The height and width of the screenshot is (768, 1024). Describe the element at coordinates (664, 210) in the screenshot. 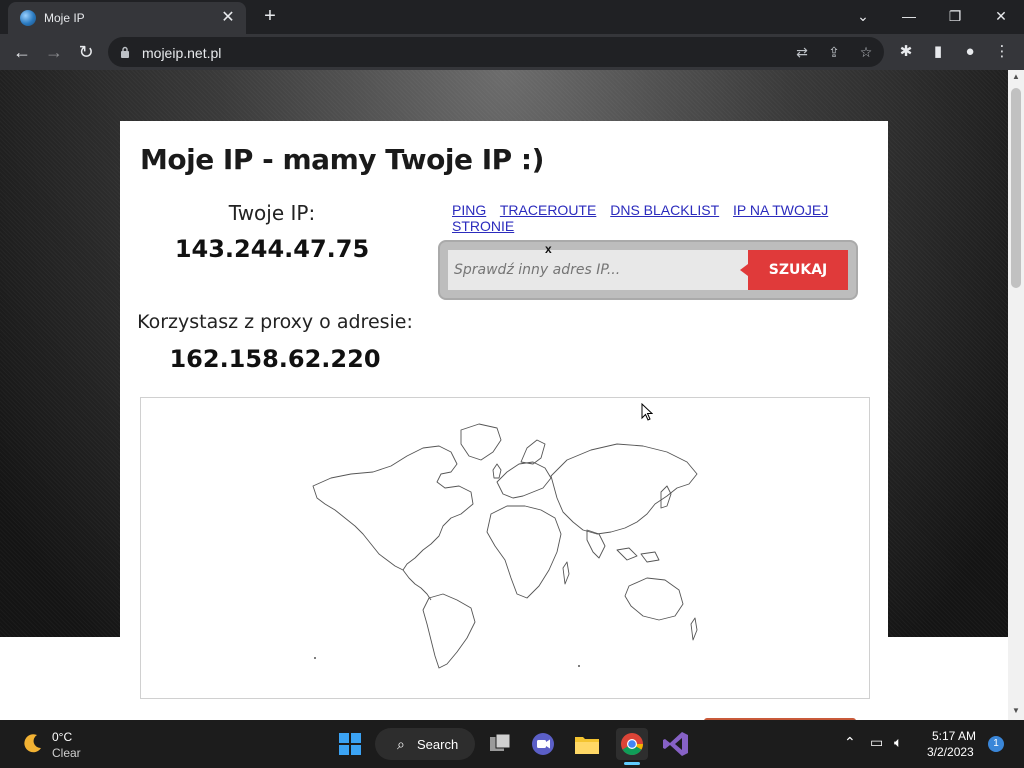

I see `link-dns-blacklist: DNS BLACKLIST` at that location.